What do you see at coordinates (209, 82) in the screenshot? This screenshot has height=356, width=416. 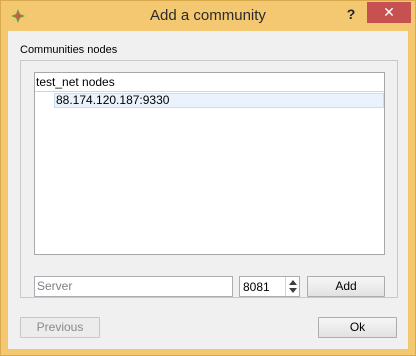 I see `tree-header: test_net nodes` at bounding box center [209, 82].